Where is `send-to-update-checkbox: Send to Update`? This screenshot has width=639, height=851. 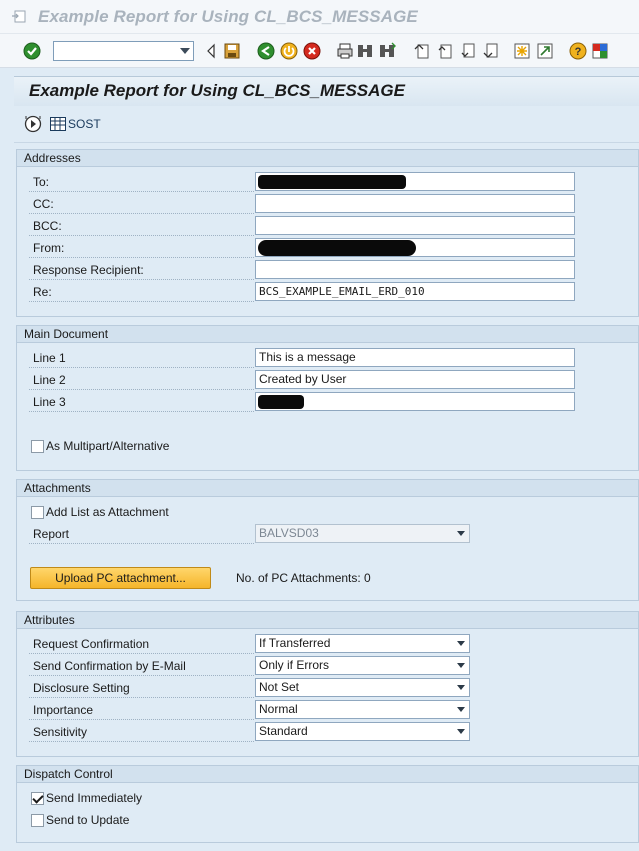
send-to-update-checkbox: Send to Update is located at coordinates (80, 820).